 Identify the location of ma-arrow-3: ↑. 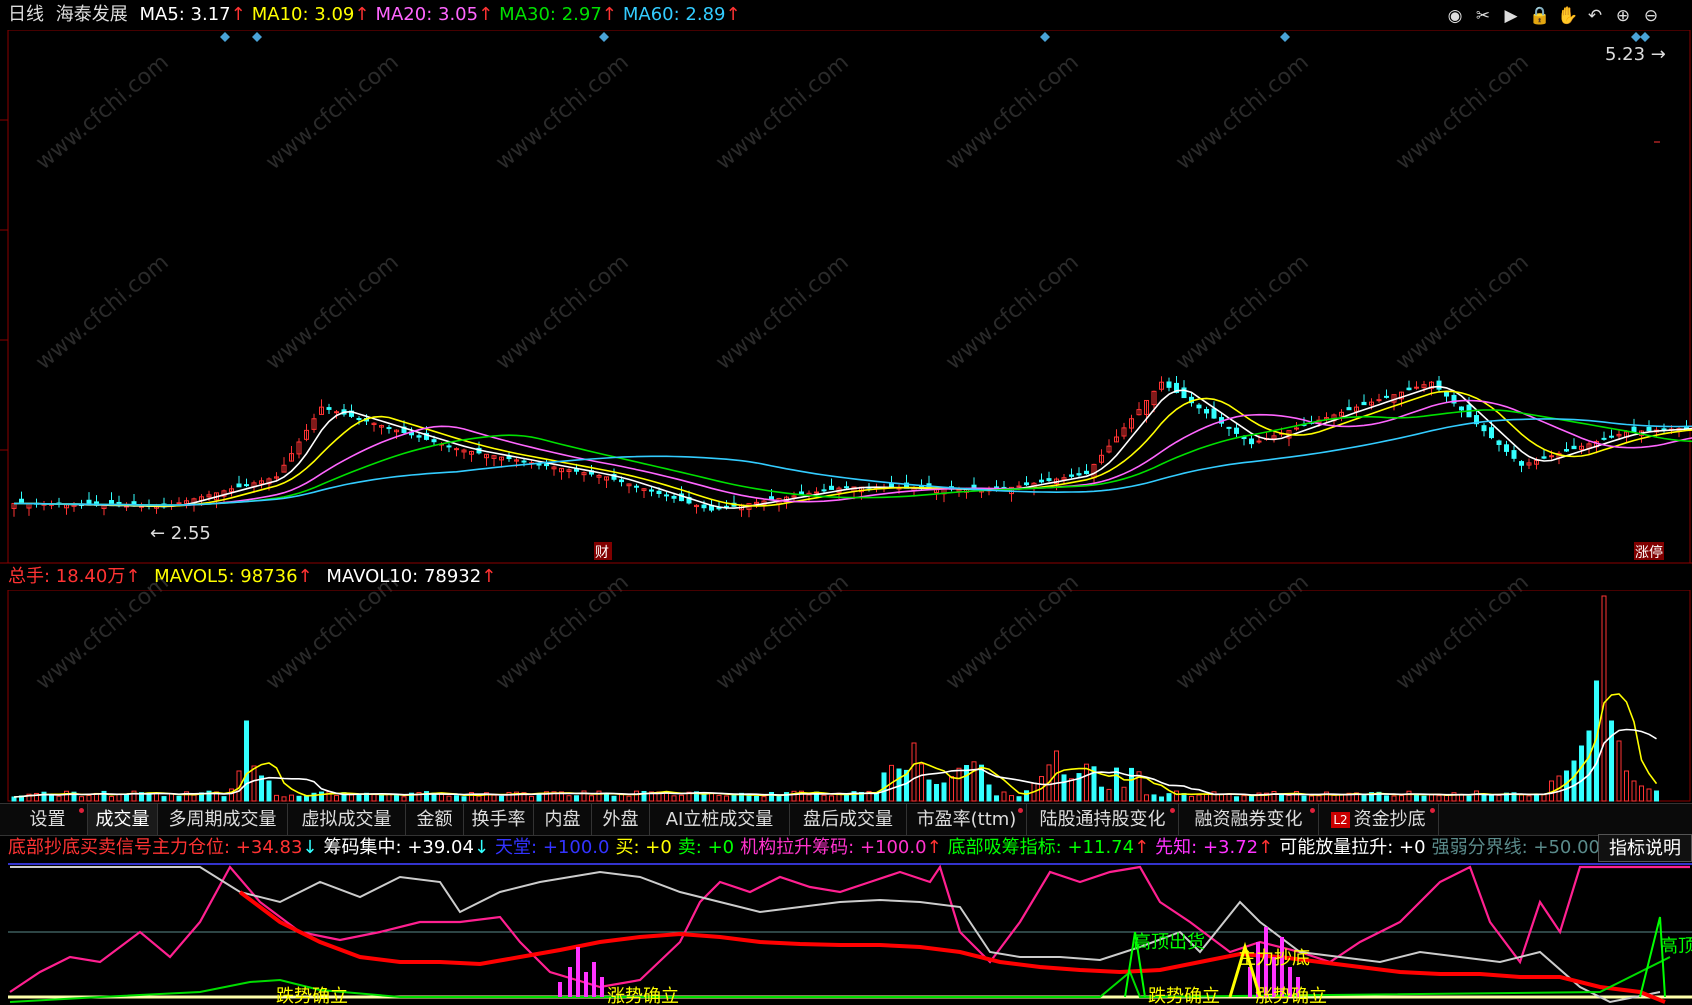
(609, 14).